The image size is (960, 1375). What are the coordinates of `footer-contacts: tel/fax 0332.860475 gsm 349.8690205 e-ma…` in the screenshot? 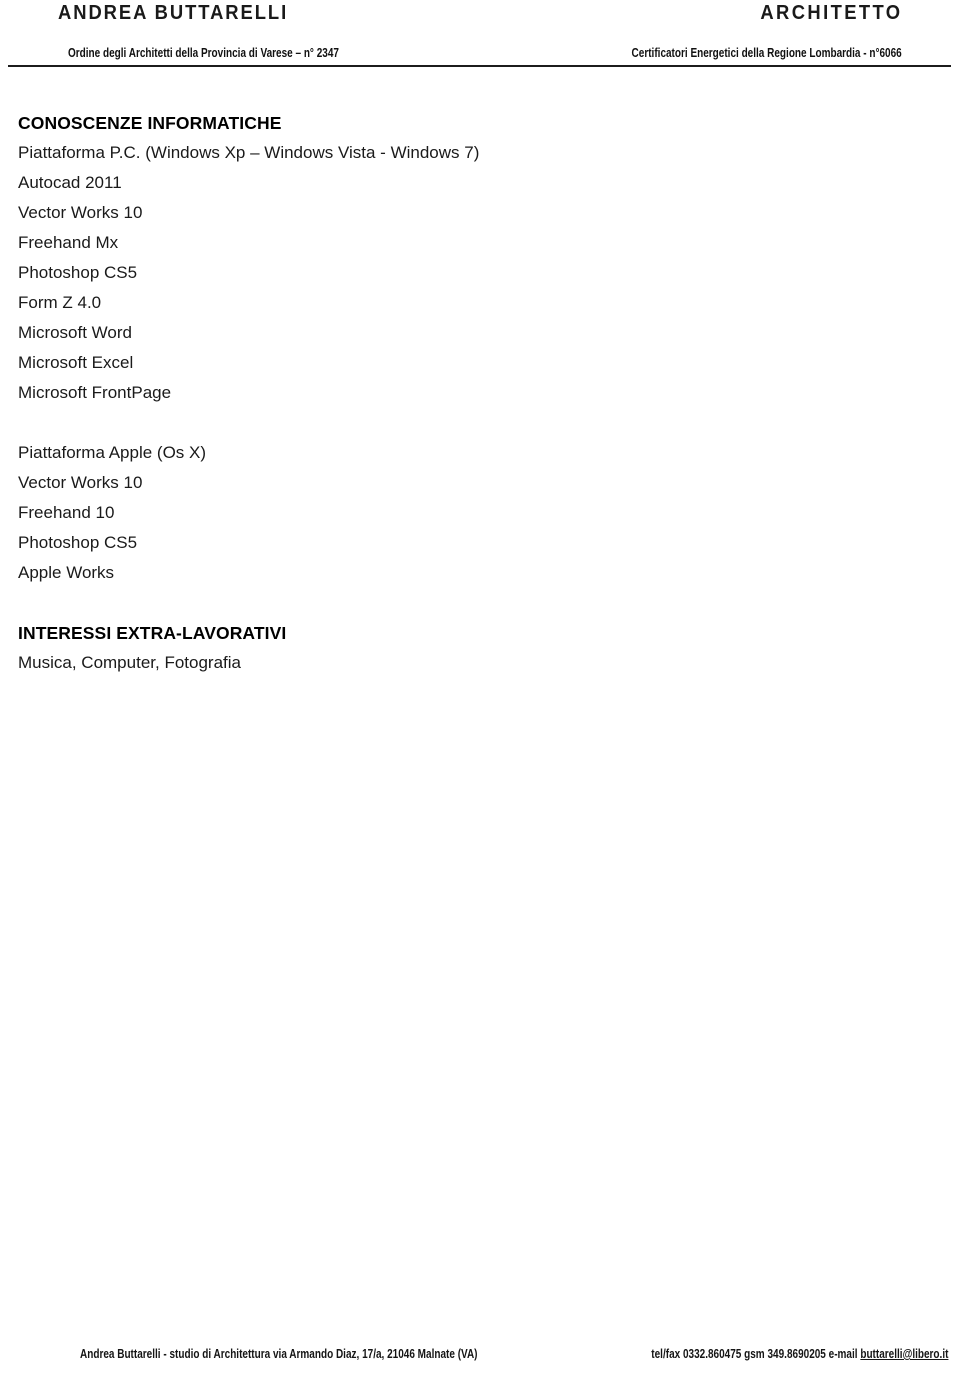 It's located at (799, 1354).